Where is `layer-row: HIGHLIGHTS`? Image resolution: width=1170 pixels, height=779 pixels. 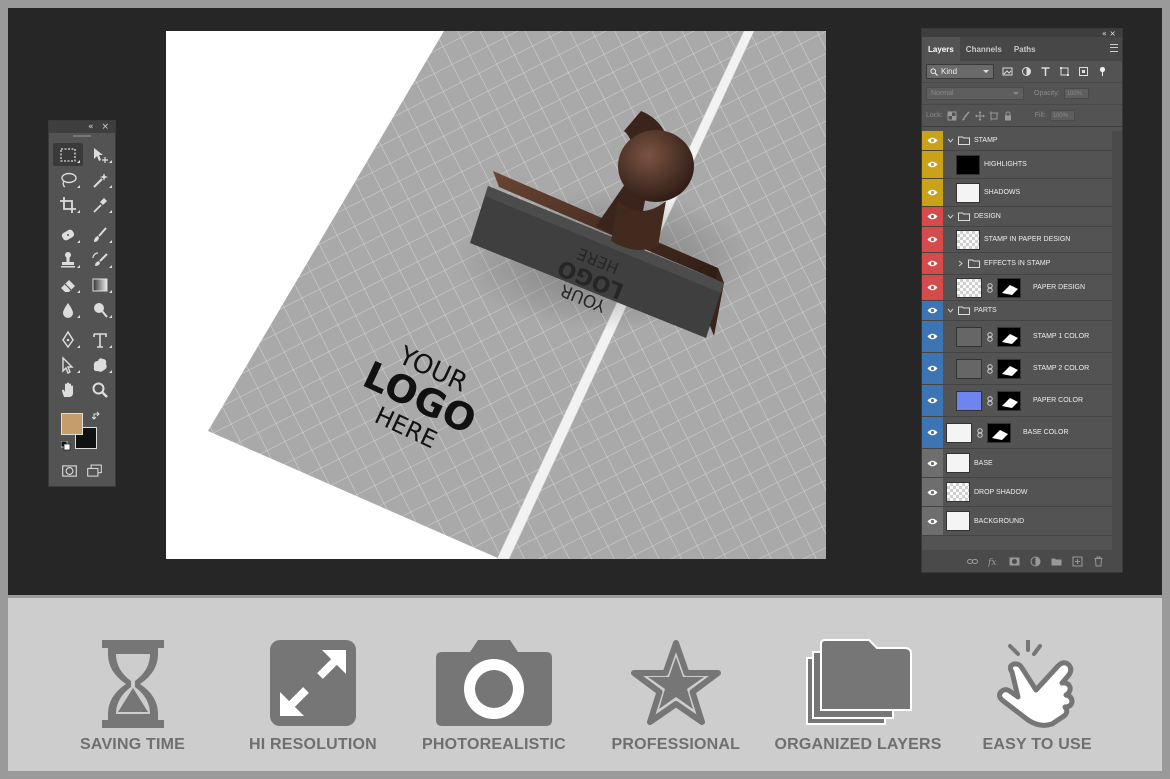 layer-row: HIGHLIGHTS is located at coordinates (1017, 165).